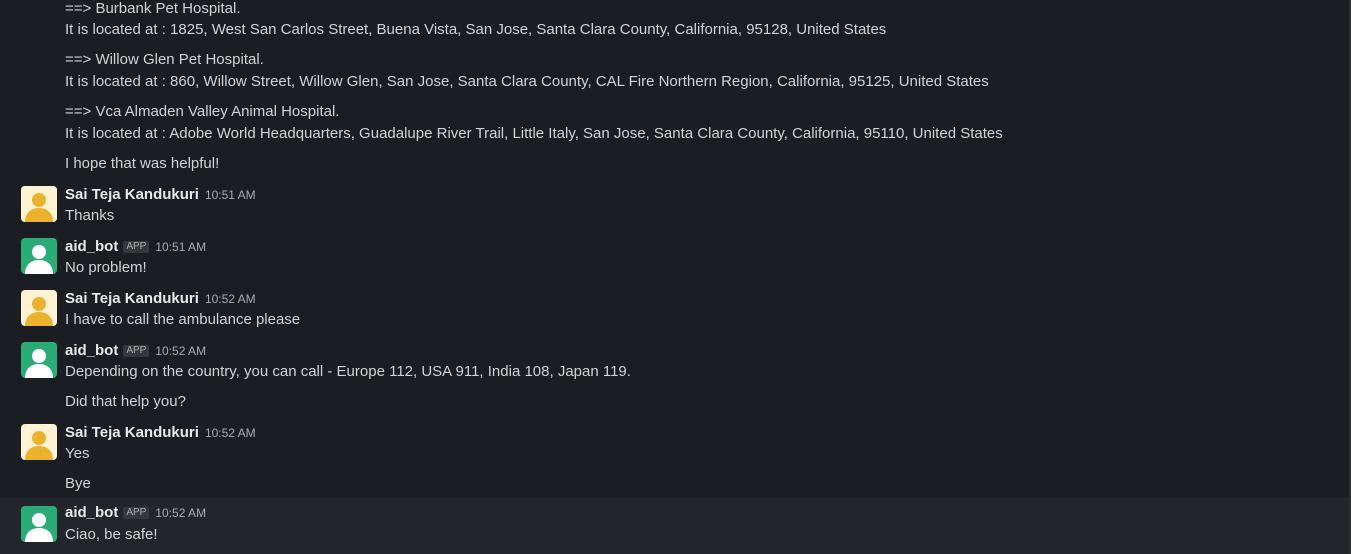  What do you see at coordinates (125, 401) in the screenshot?
I see `message-text: Did that help you?` at bounding box center [125, 401].